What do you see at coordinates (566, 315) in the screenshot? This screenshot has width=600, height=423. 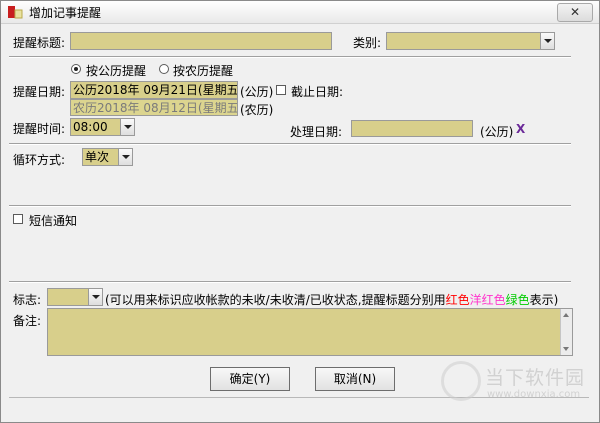 I see `scroll-up-icon` at bounding box center [566, 315].